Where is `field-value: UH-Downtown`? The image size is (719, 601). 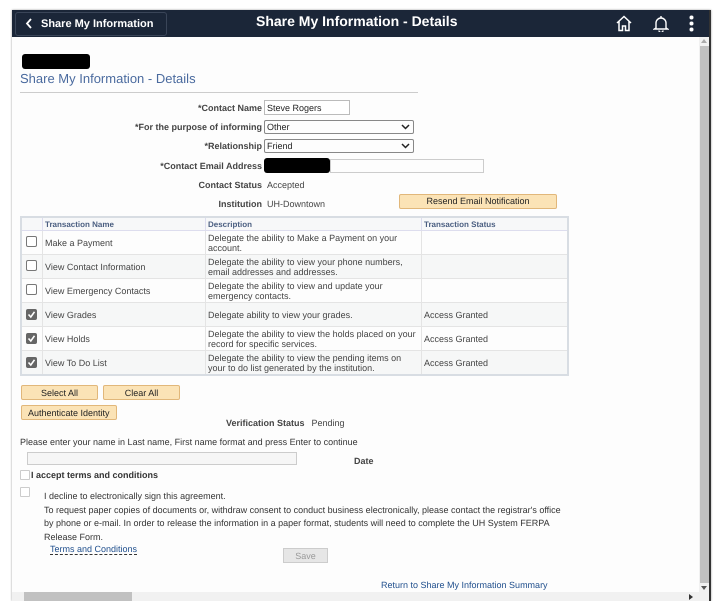 field-value: UH-Downtown is located at coordinates (296, 204).